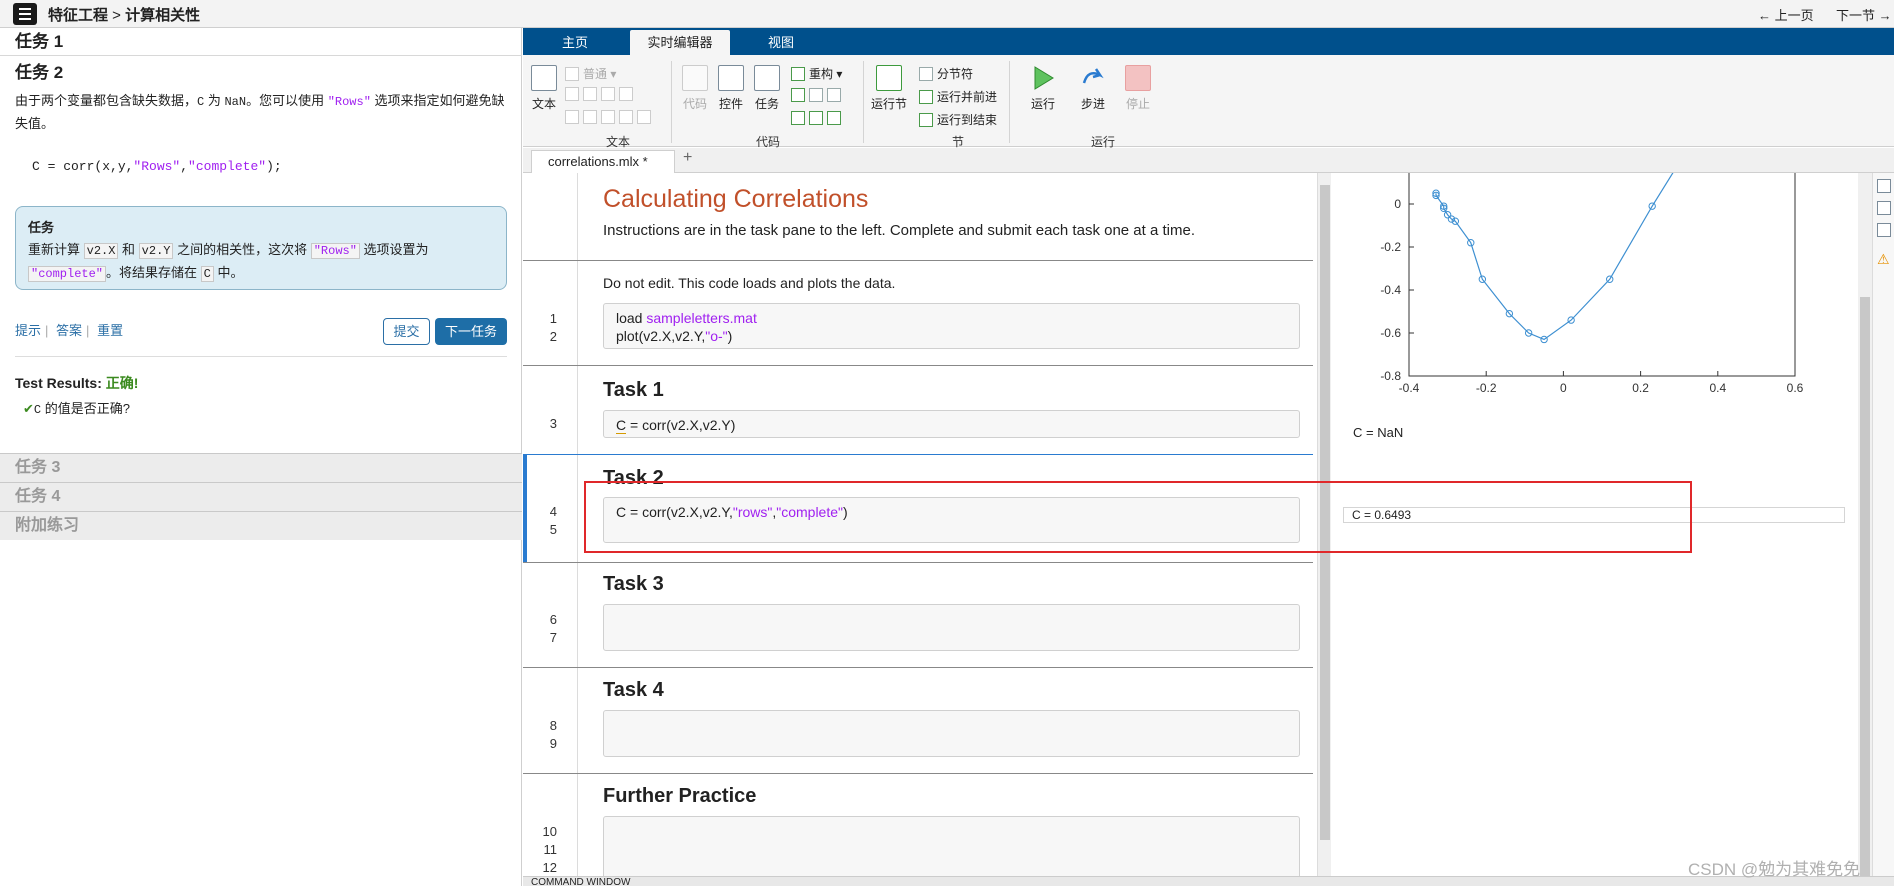 This screenshot has width=1894, height=886. What do you see at coordinates (28, 330) in the screenshot?
I see `hint-link: 提示` at bounding box center [28, 330].